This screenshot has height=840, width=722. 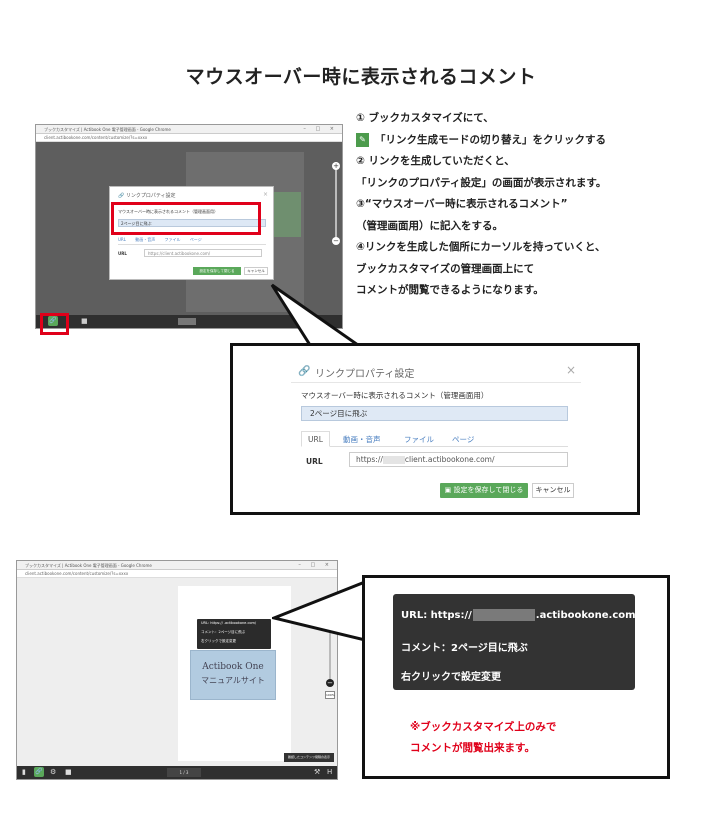 What do you see at coordinates (484, 490) in the screenshot?
I see `save-button: ▣ 設定を保存して閉じる` at bounding box center [484, 490].